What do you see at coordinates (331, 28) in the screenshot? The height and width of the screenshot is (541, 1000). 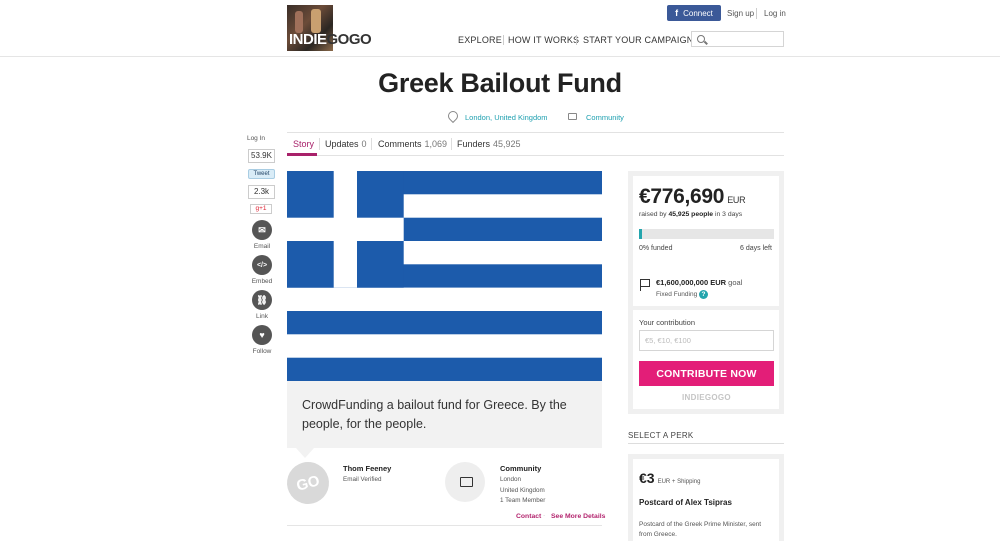 I see `indiegogo-logo: INDIEGOGO` at bounding box center [331, 28].